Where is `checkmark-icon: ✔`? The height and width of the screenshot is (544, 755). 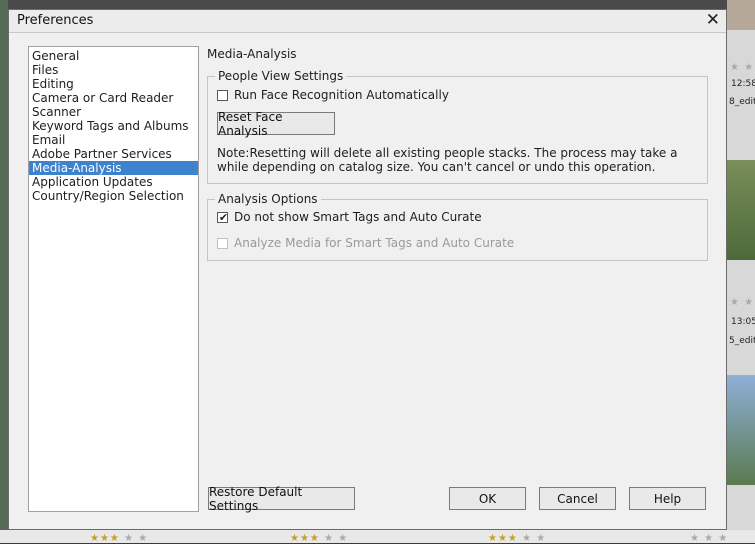
checkmark-icon: ✔ is located at coordinates (223, 217).